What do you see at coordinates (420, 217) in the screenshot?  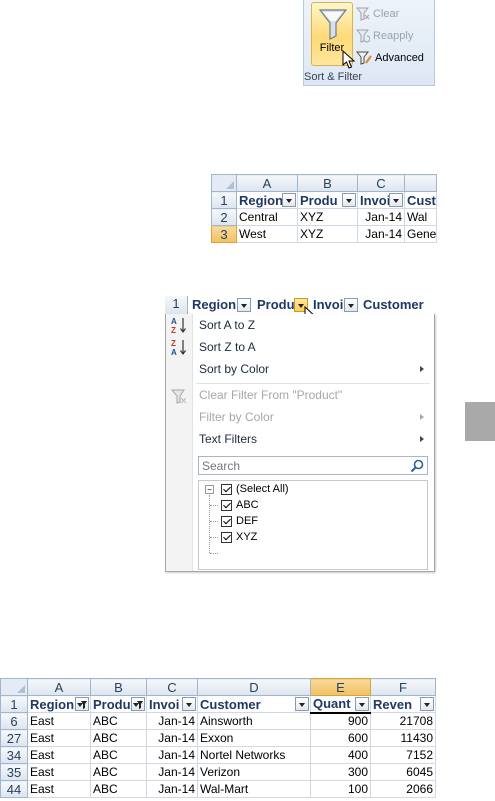 I see `cell: Wal` at bounding box center [420, 217].